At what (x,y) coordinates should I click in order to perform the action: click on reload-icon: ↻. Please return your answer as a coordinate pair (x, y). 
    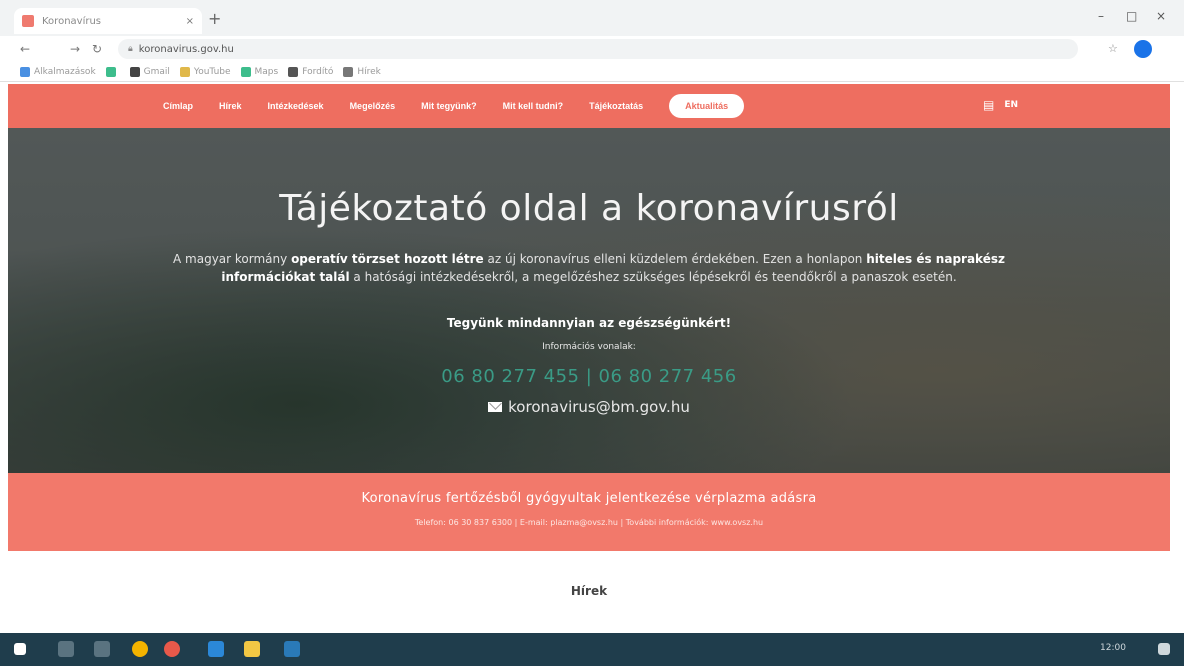
    Looking at the image, I should click on (97, 49).